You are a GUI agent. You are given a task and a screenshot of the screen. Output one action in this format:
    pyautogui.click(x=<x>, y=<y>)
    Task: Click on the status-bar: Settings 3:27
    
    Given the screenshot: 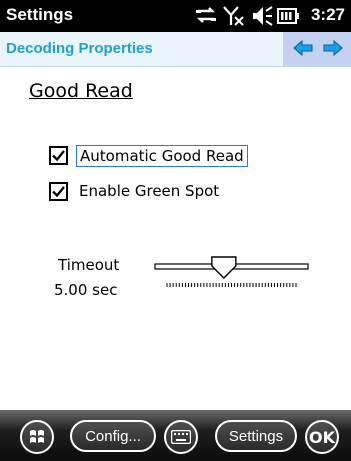 What is the action you would take?
    pyautogui.click(x=175, y=16)
    